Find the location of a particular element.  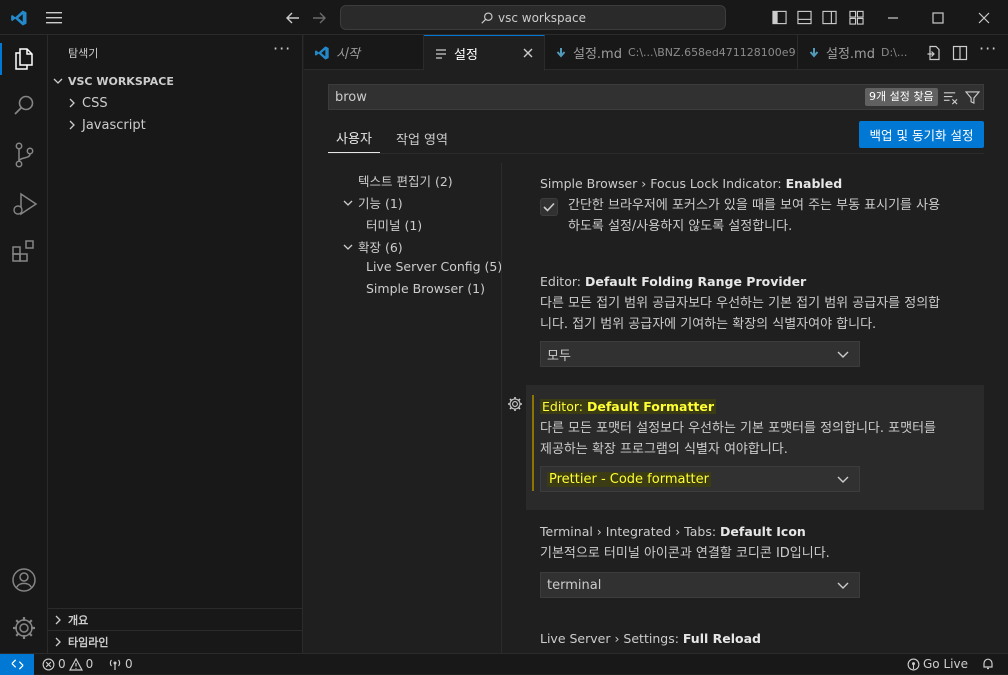

scope-tab-label: 작업 영역 is located at coordinates (422, 140).